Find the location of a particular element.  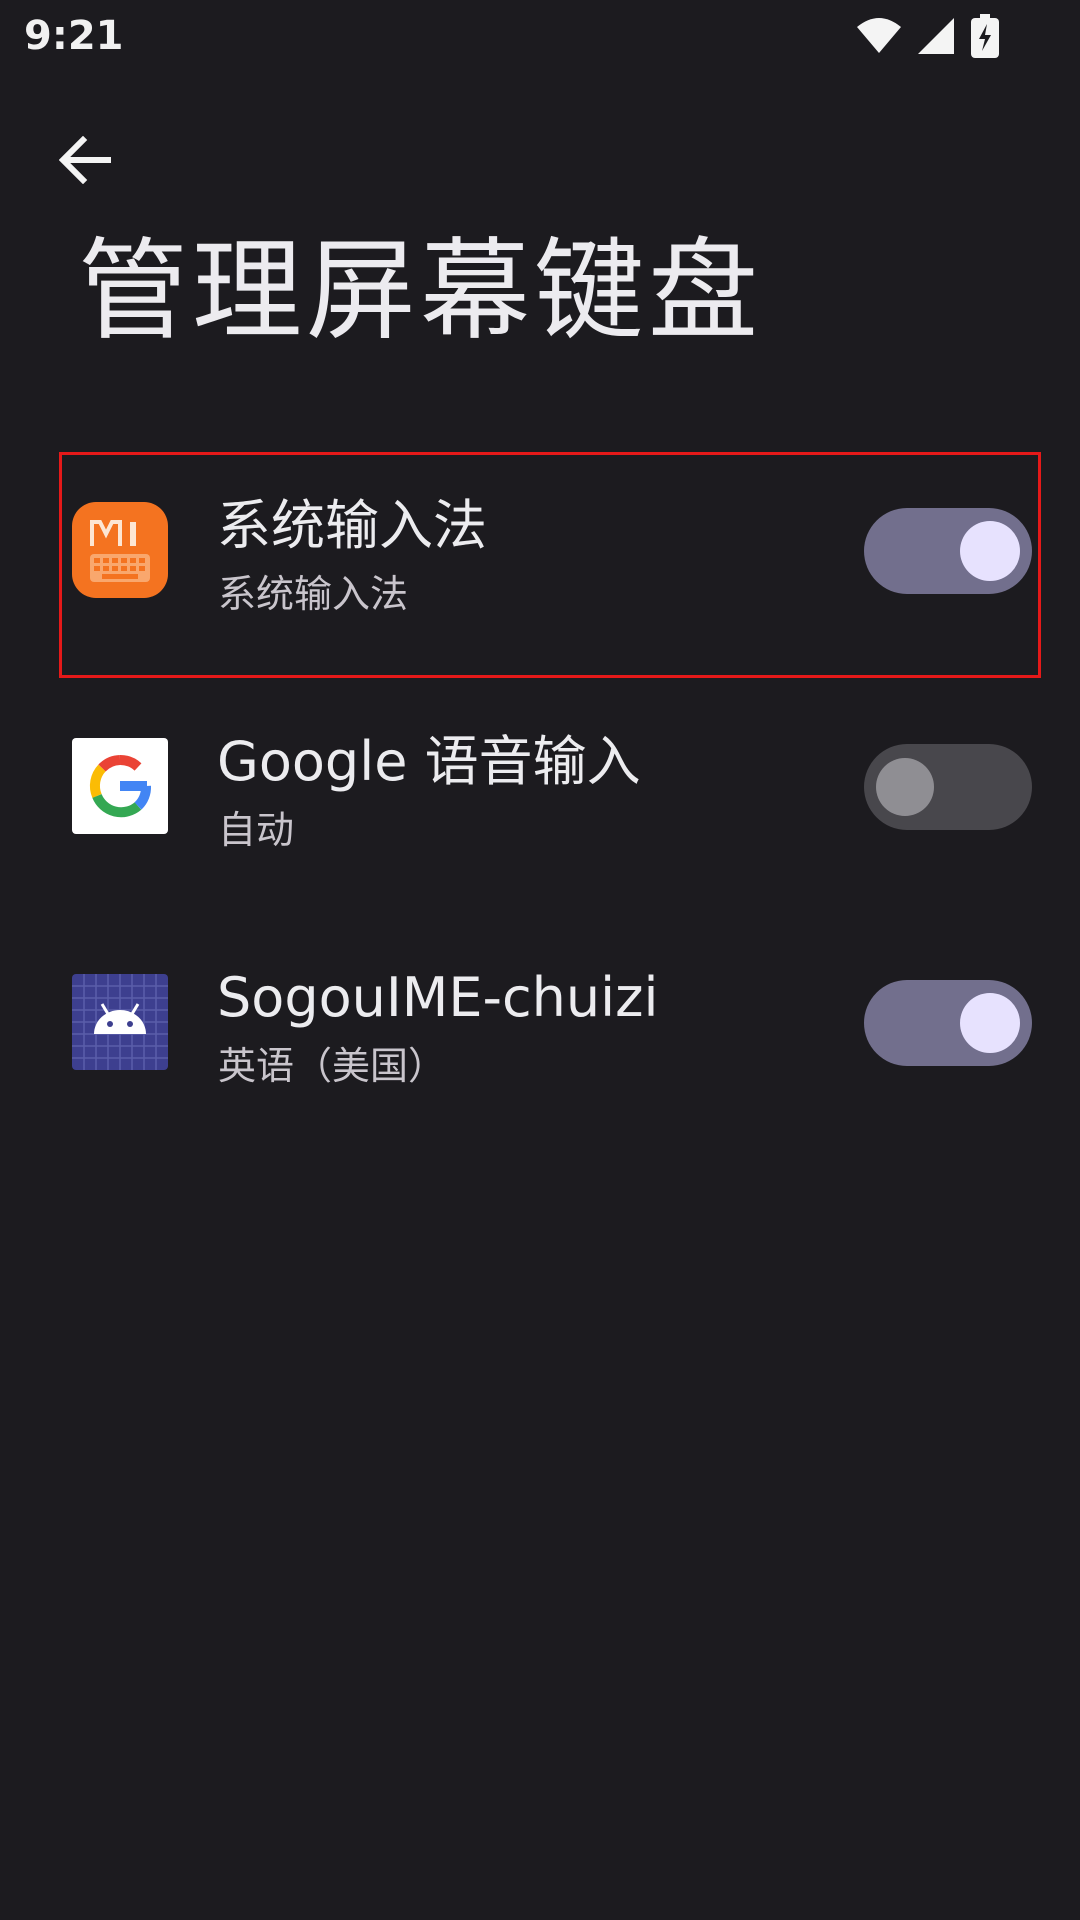

google-g-icon is located at coordinates (120, 786).